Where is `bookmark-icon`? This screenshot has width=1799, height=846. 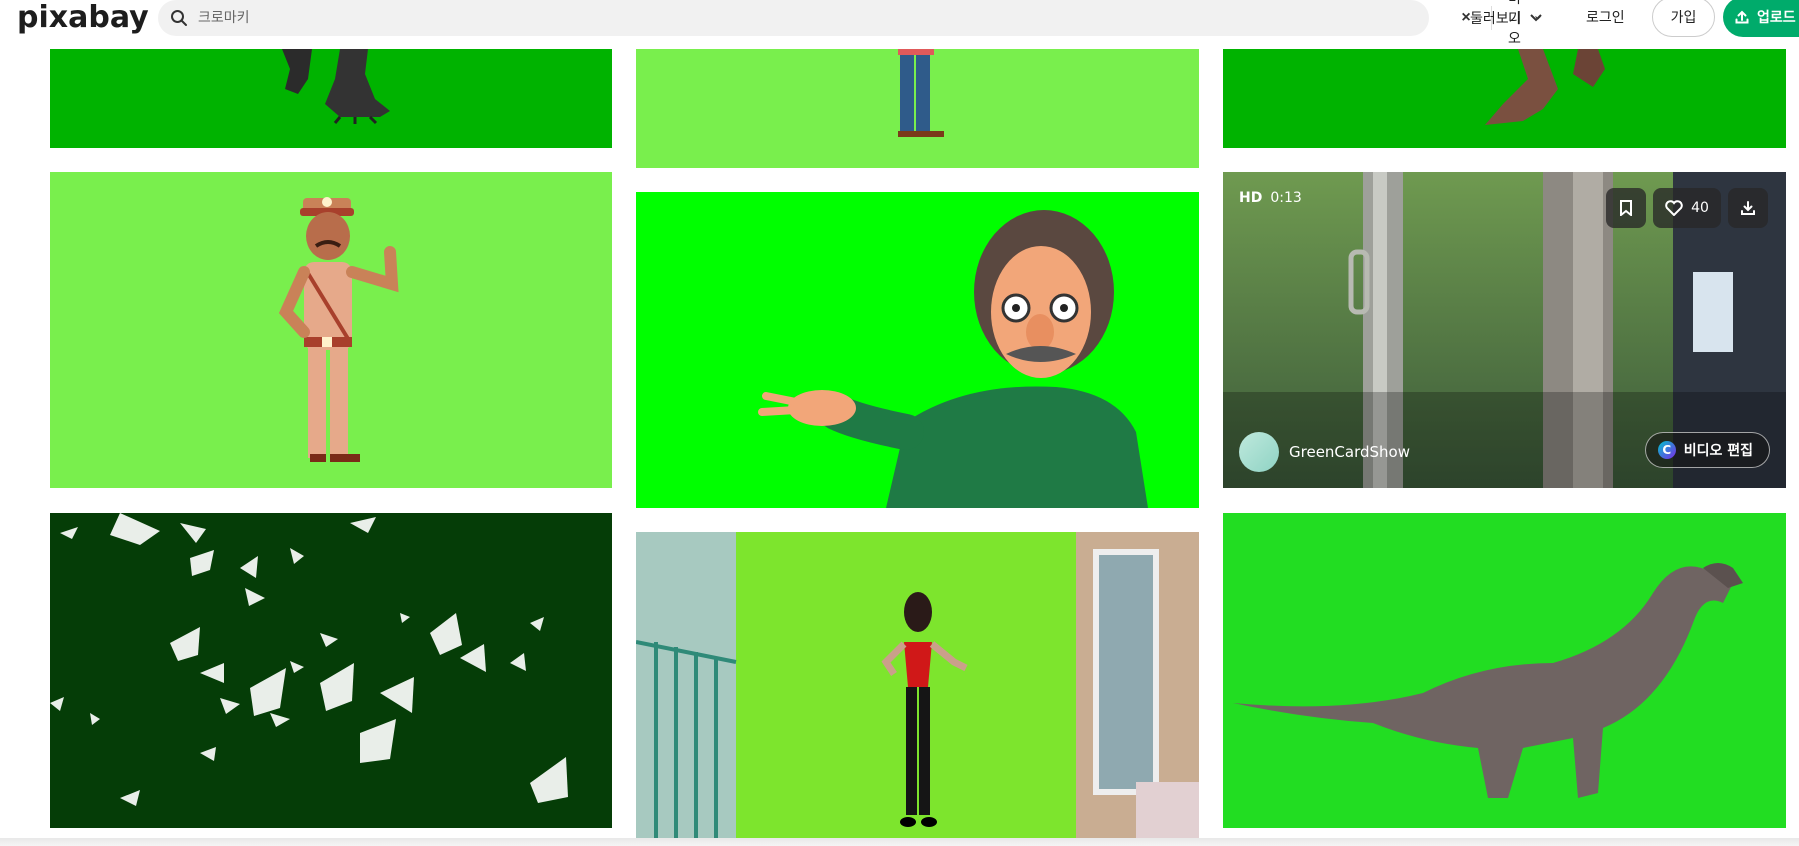
bookmark-icon is located at coordinates (1626, 208).